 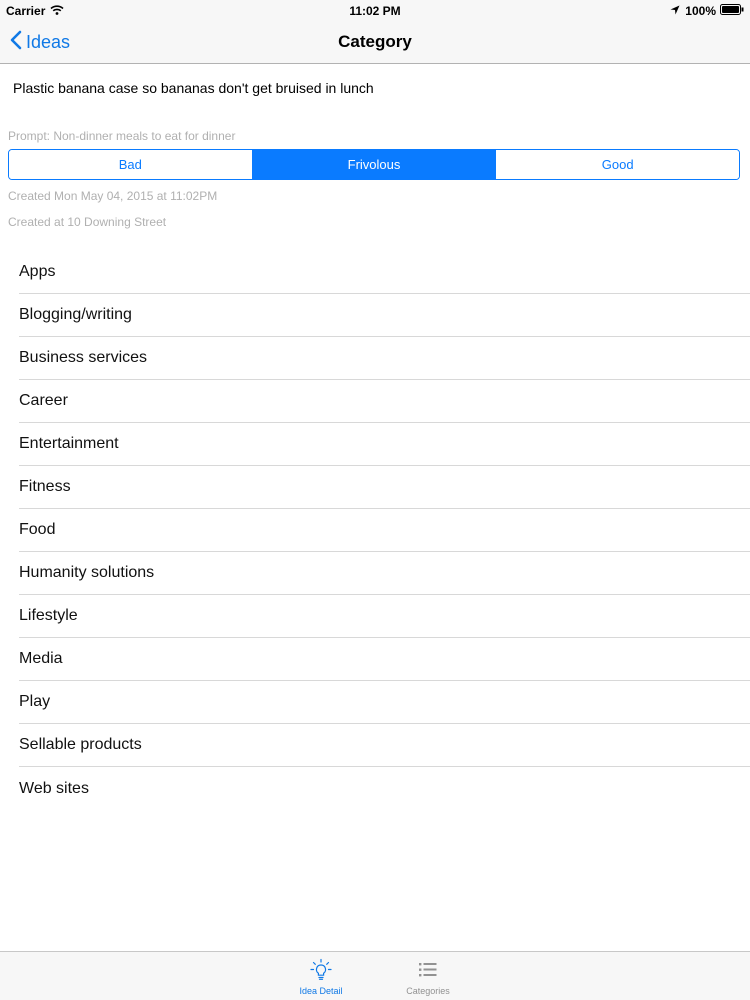 I want to click on category-item: Web sites, so click(x=384, y=788).